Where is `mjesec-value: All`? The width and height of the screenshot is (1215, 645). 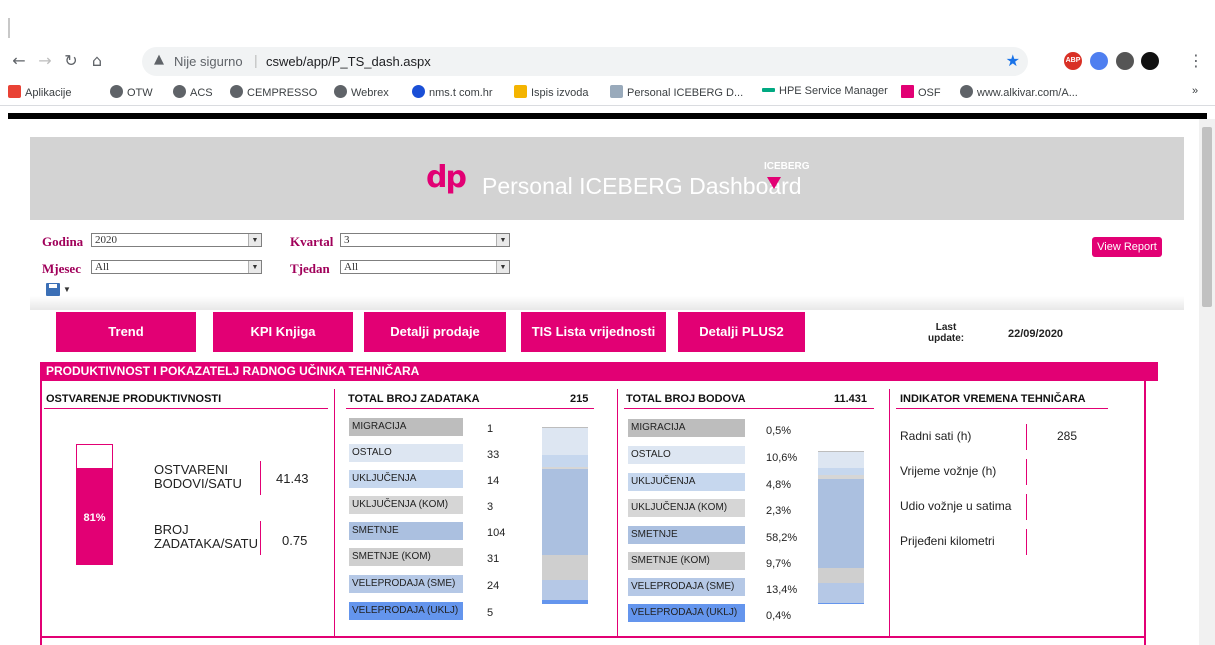 mjesec-value: All is located at coordinates (102, 267).